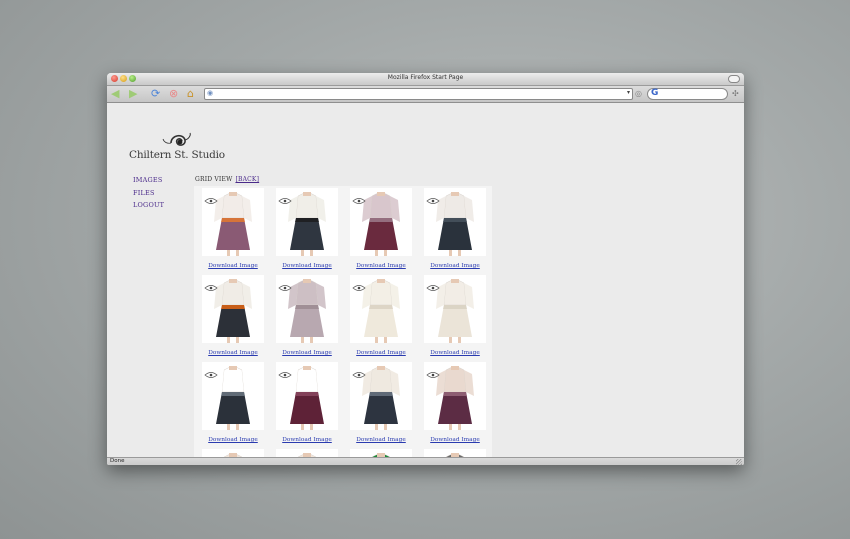  What do you see at coordinates (177, 148) in the screenshot?
I see `site-logo: Chiltern St. Studio` at bounding box center [177, 148].